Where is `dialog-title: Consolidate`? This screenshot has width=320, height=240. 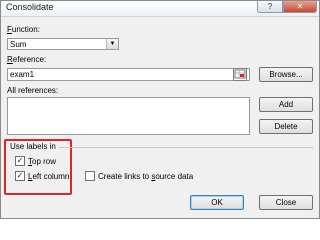 dialog-title: Consolidate is located at coordinates (30, 7).